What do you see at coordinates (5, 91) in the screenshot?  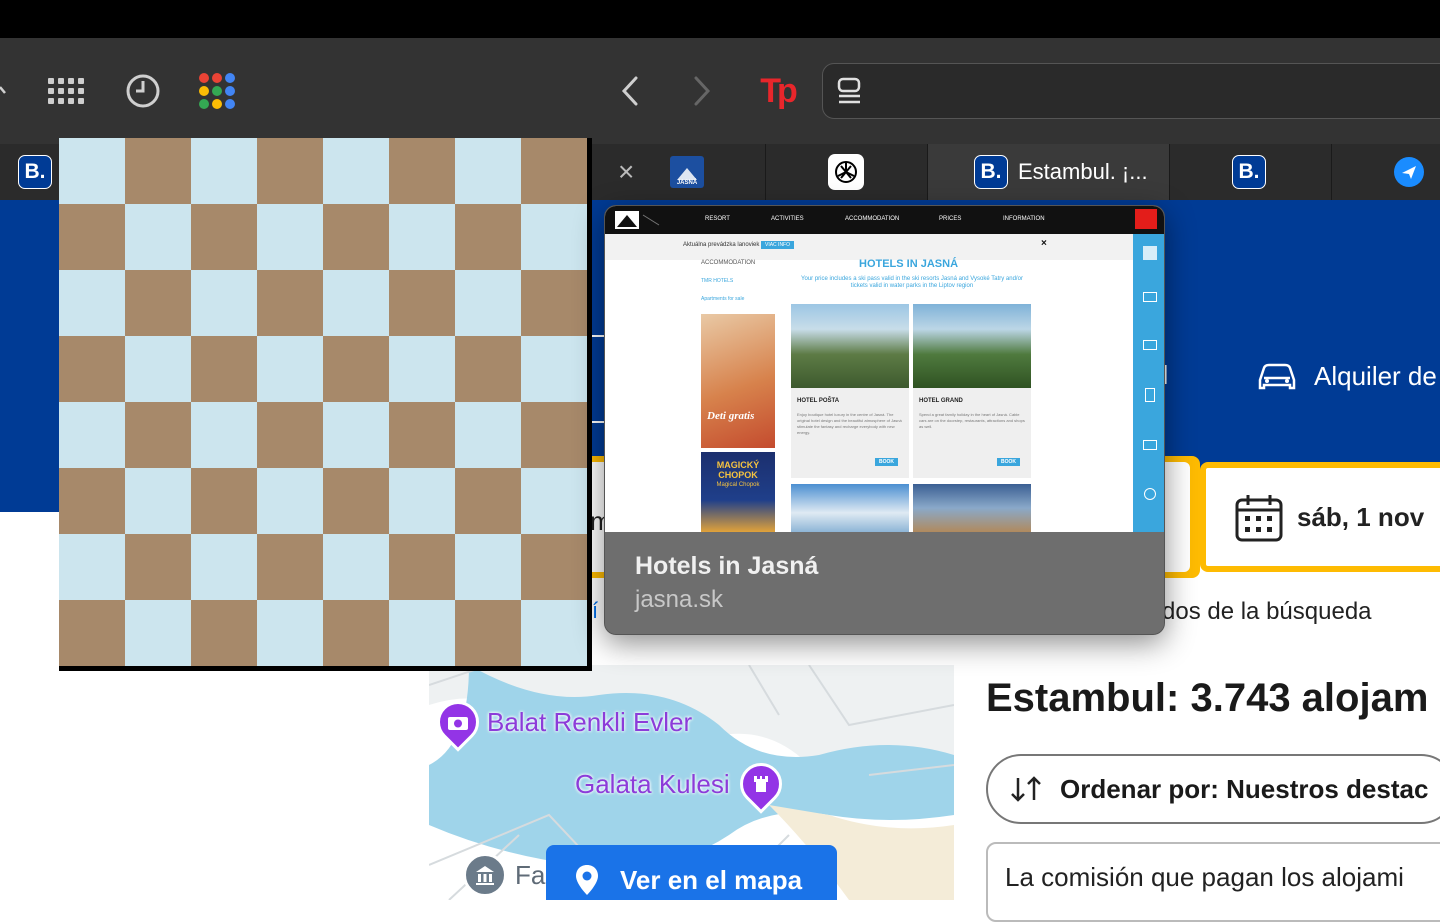 I see `chevron-down-icon` at bounding box center [5, 91].